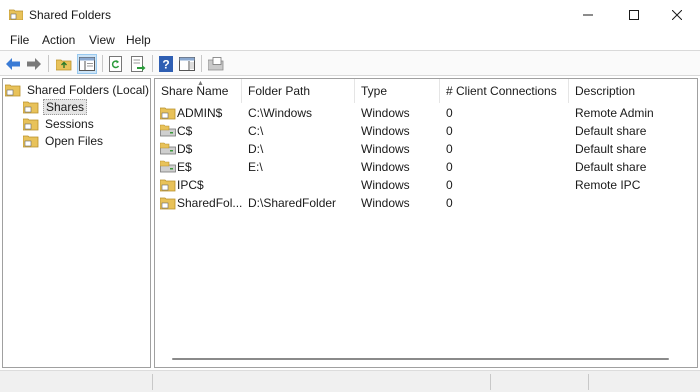  I want to click on back-arrow-icon, so click(13, 64).